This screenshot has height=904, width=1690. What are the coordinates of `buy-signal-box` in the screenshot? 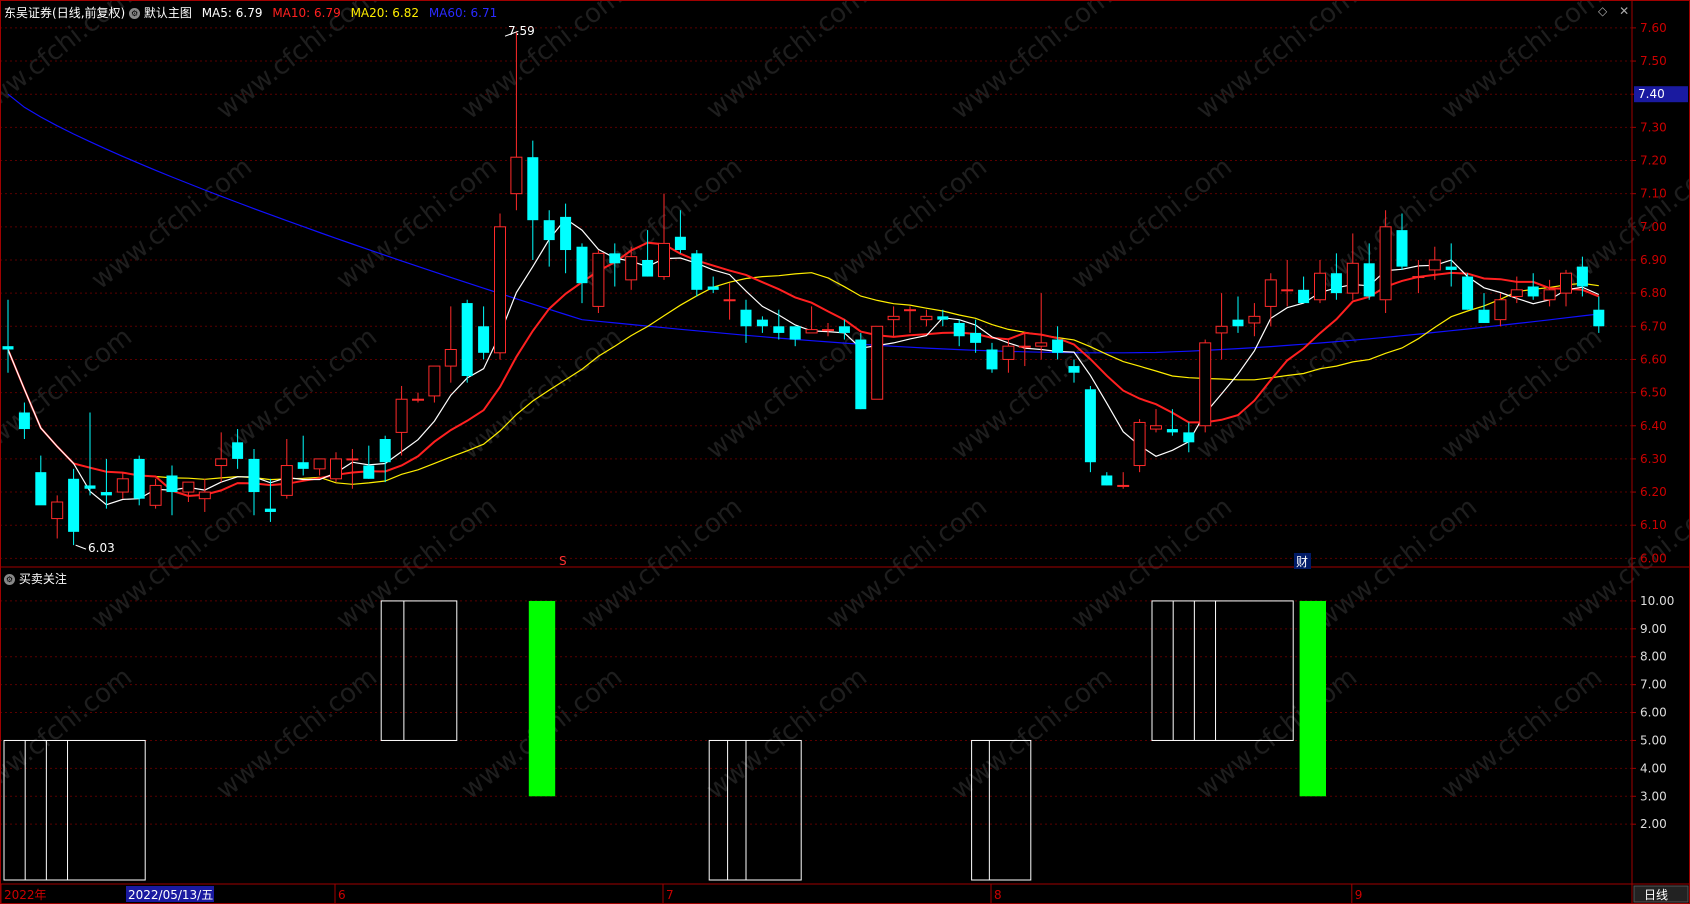 It's located at (419, 670).